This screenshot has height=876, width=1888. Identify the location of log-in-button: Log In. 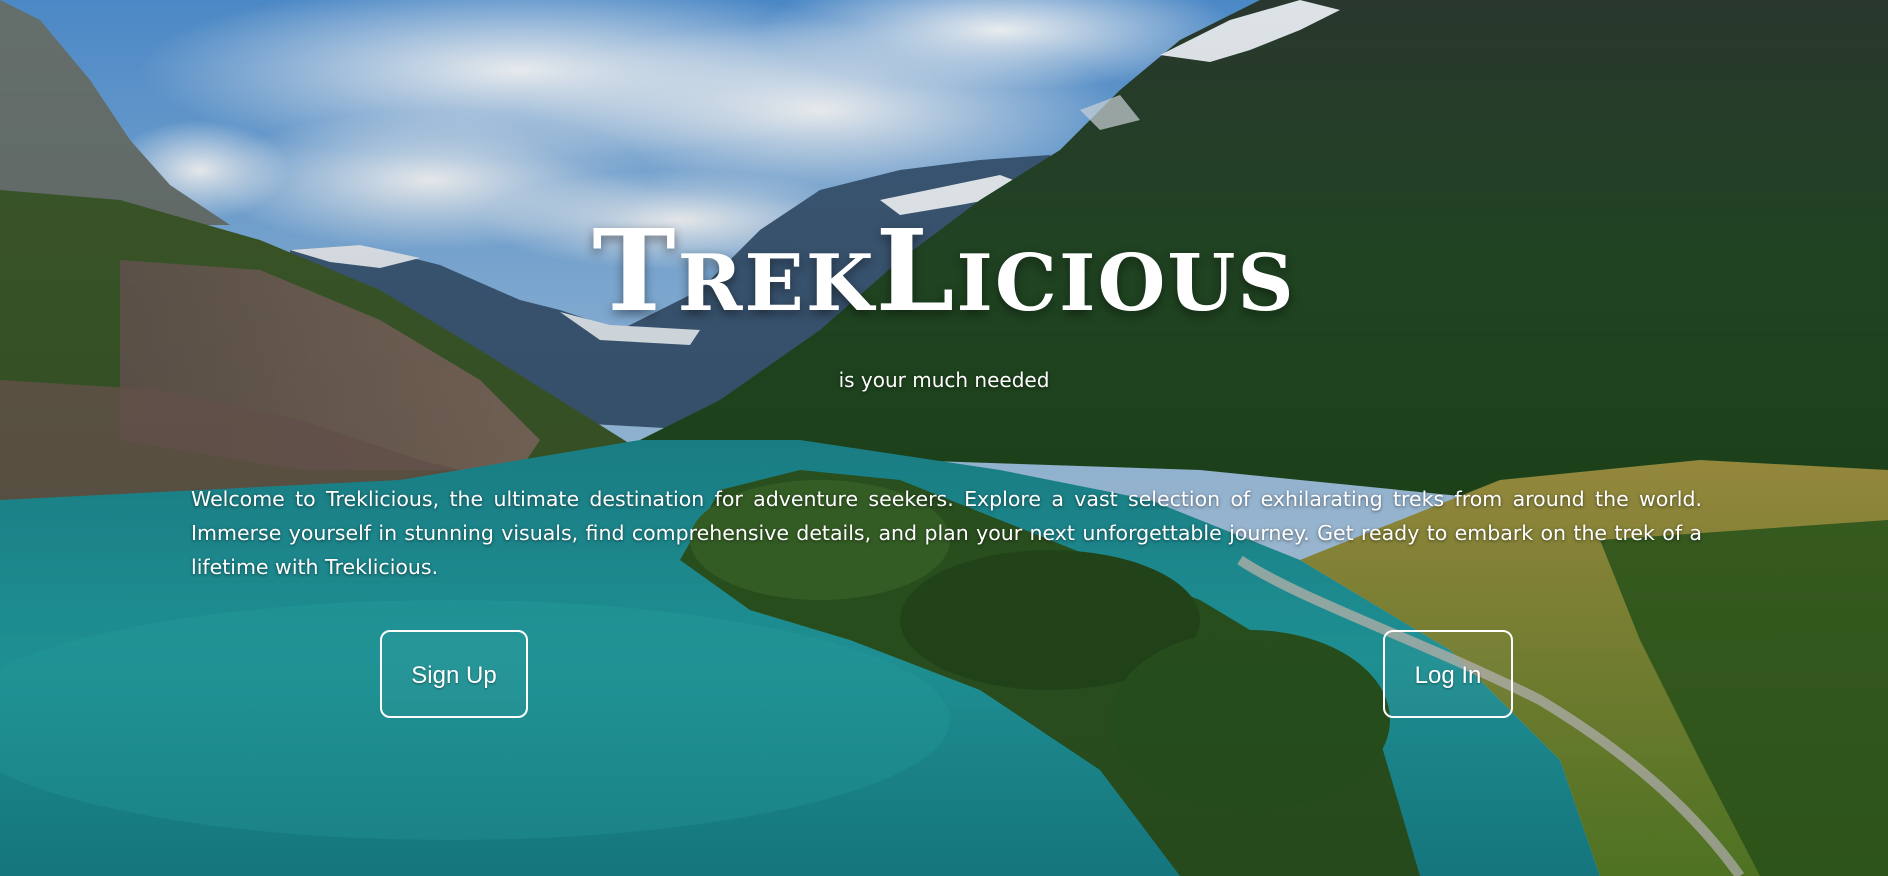
(1448, 674).